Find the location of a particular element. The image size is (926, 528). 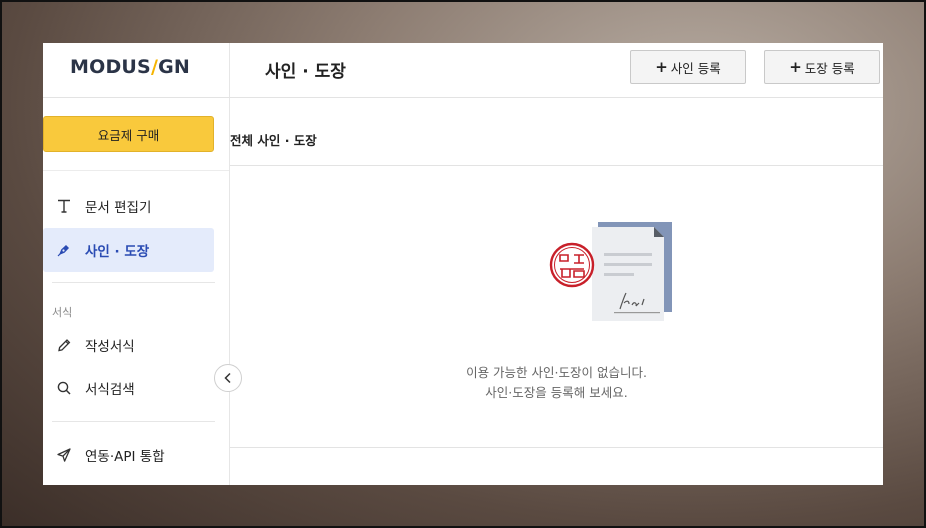

empty-state-message: 이용 가능한 사인·도장이 없습니다. is located at coordinates (556, 372).